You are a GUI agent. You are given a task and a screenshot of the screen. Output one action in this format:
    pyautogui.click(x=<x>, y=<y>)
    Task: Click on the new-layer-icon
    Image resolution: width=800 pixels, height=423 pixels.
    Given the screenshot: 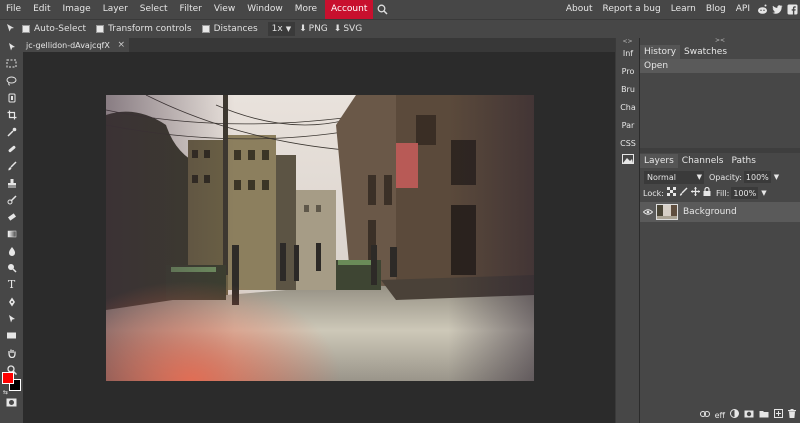 What is the action you would take?
    pyautogui.click(x=778, y=415)
    